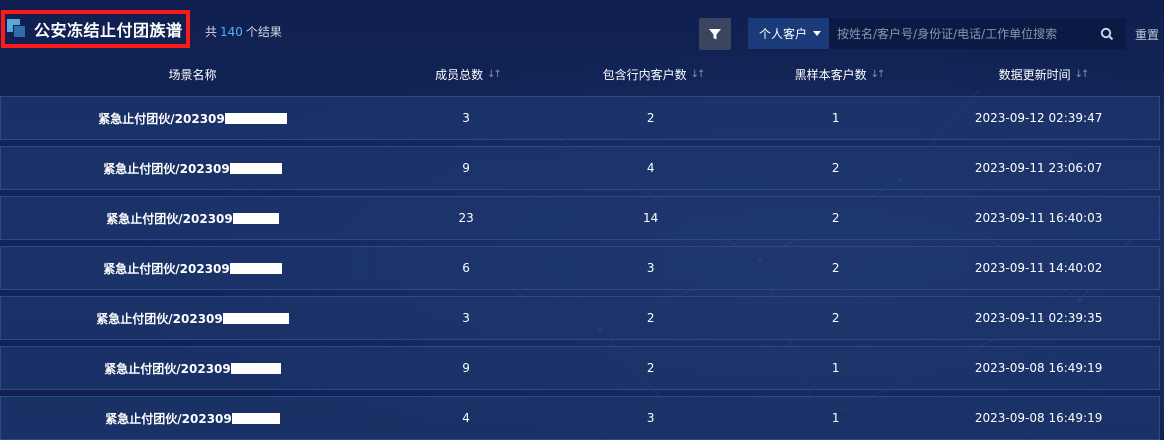 Image resolution: width=1164 pixels, height=440 pixels. I want to click on table-row: 紧急止付团伙/202309 6 3 2 2023-09-11 14:40:02, so click(580, 268).